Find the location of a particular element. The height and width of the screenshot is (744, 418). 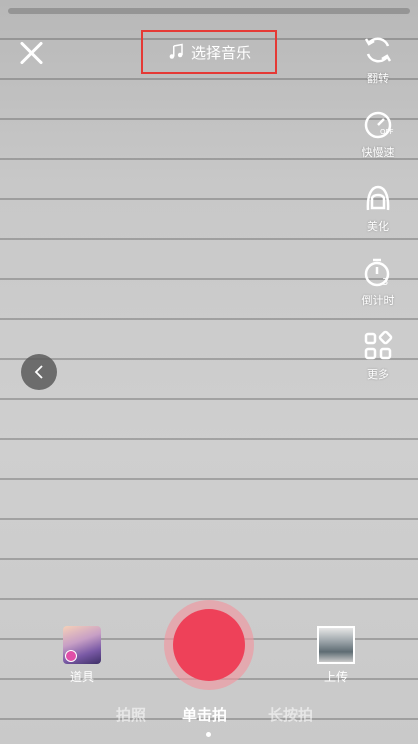

more-grid-icon is located at coordinates (378, 345).